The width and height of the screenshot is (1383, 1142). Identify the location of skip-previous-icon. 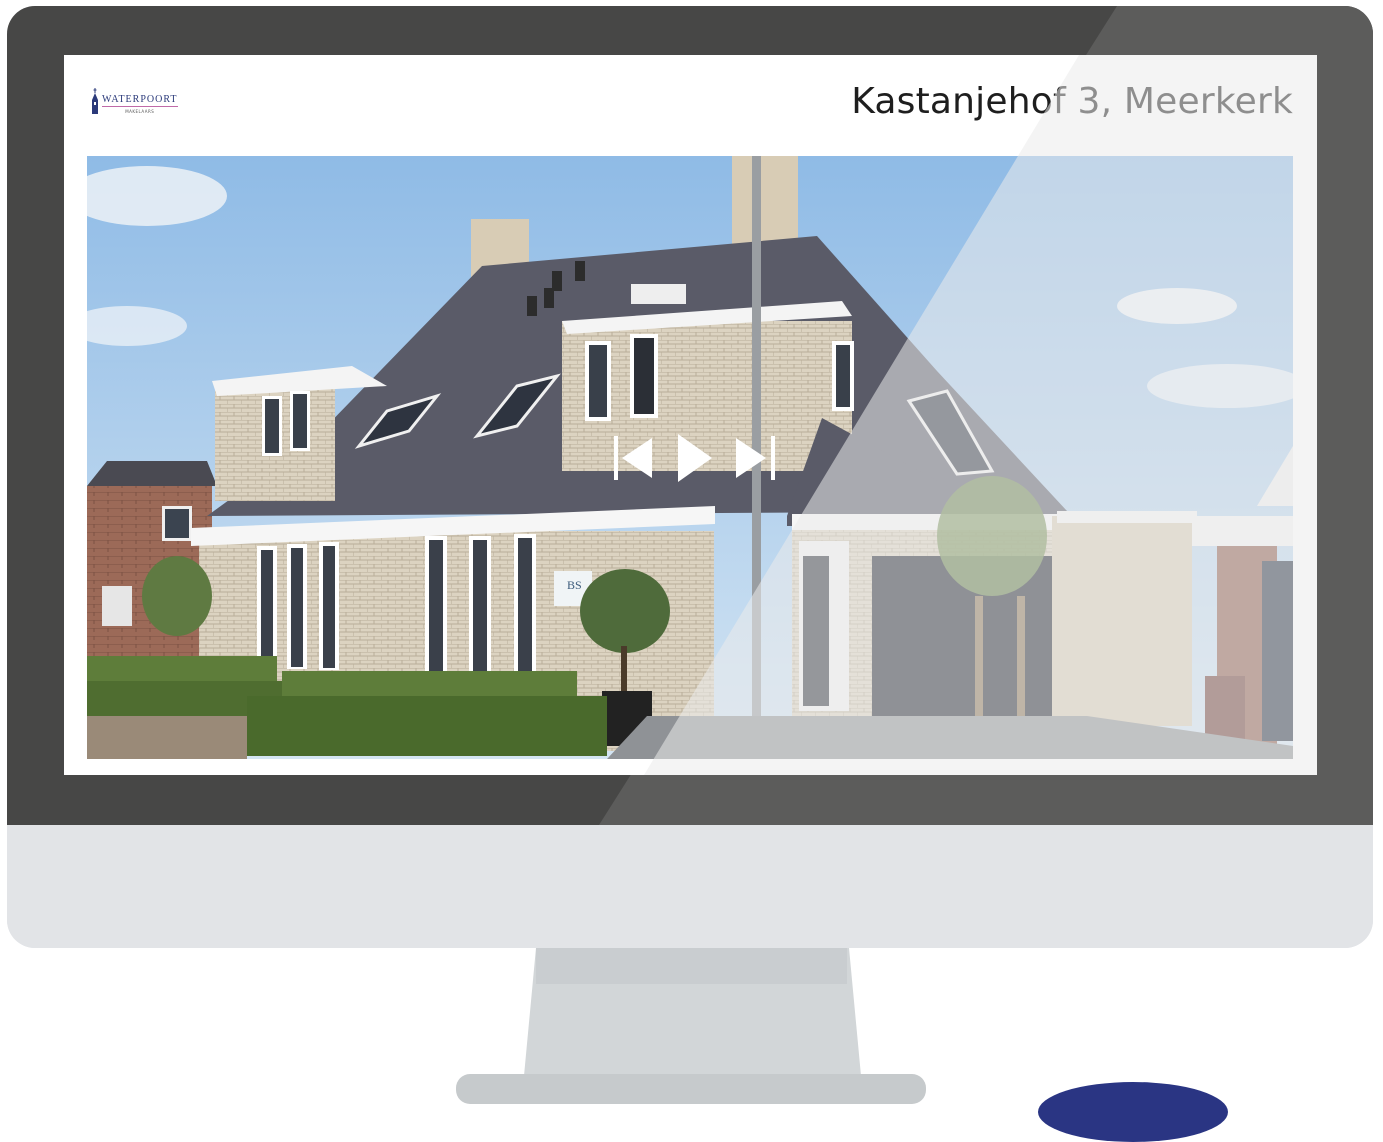
(634, 458).